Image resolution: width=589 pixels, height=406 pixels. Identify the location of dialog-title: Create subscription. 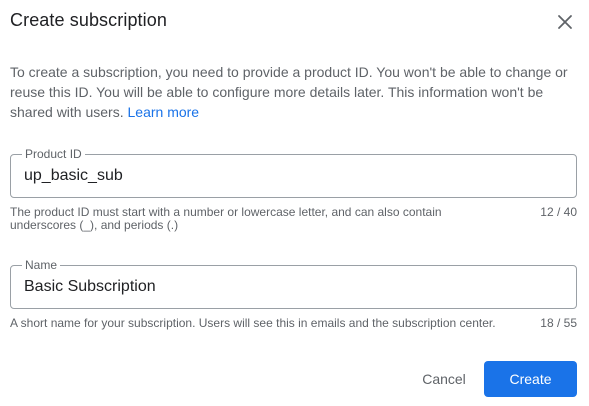
(88, 20).